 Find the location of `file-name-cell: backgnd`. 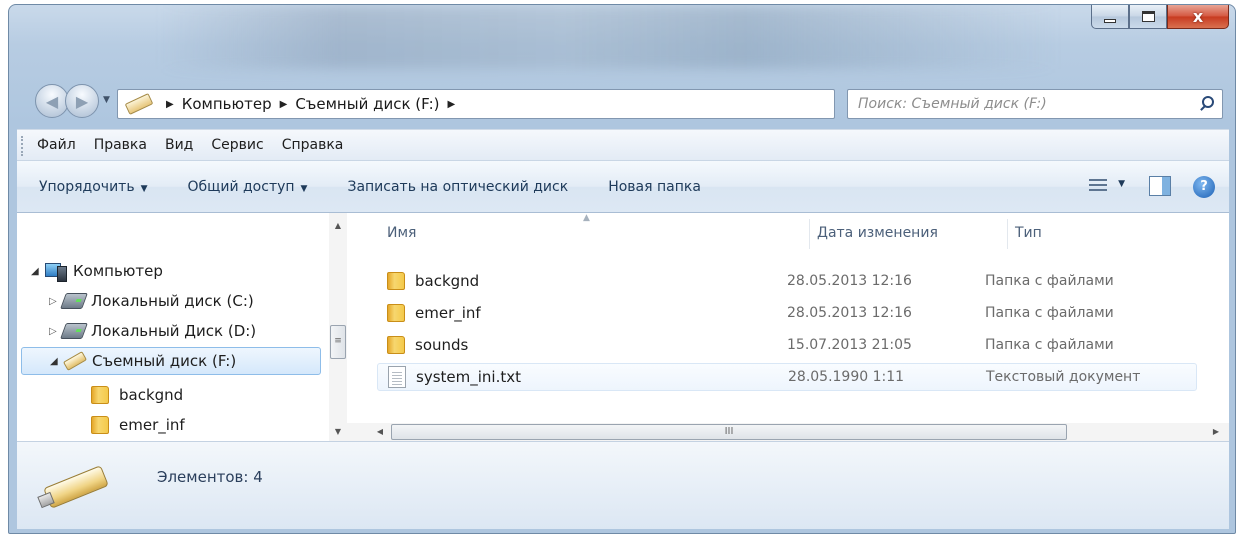

file-name-cell: backgnd is located at coordinates (582, 281).